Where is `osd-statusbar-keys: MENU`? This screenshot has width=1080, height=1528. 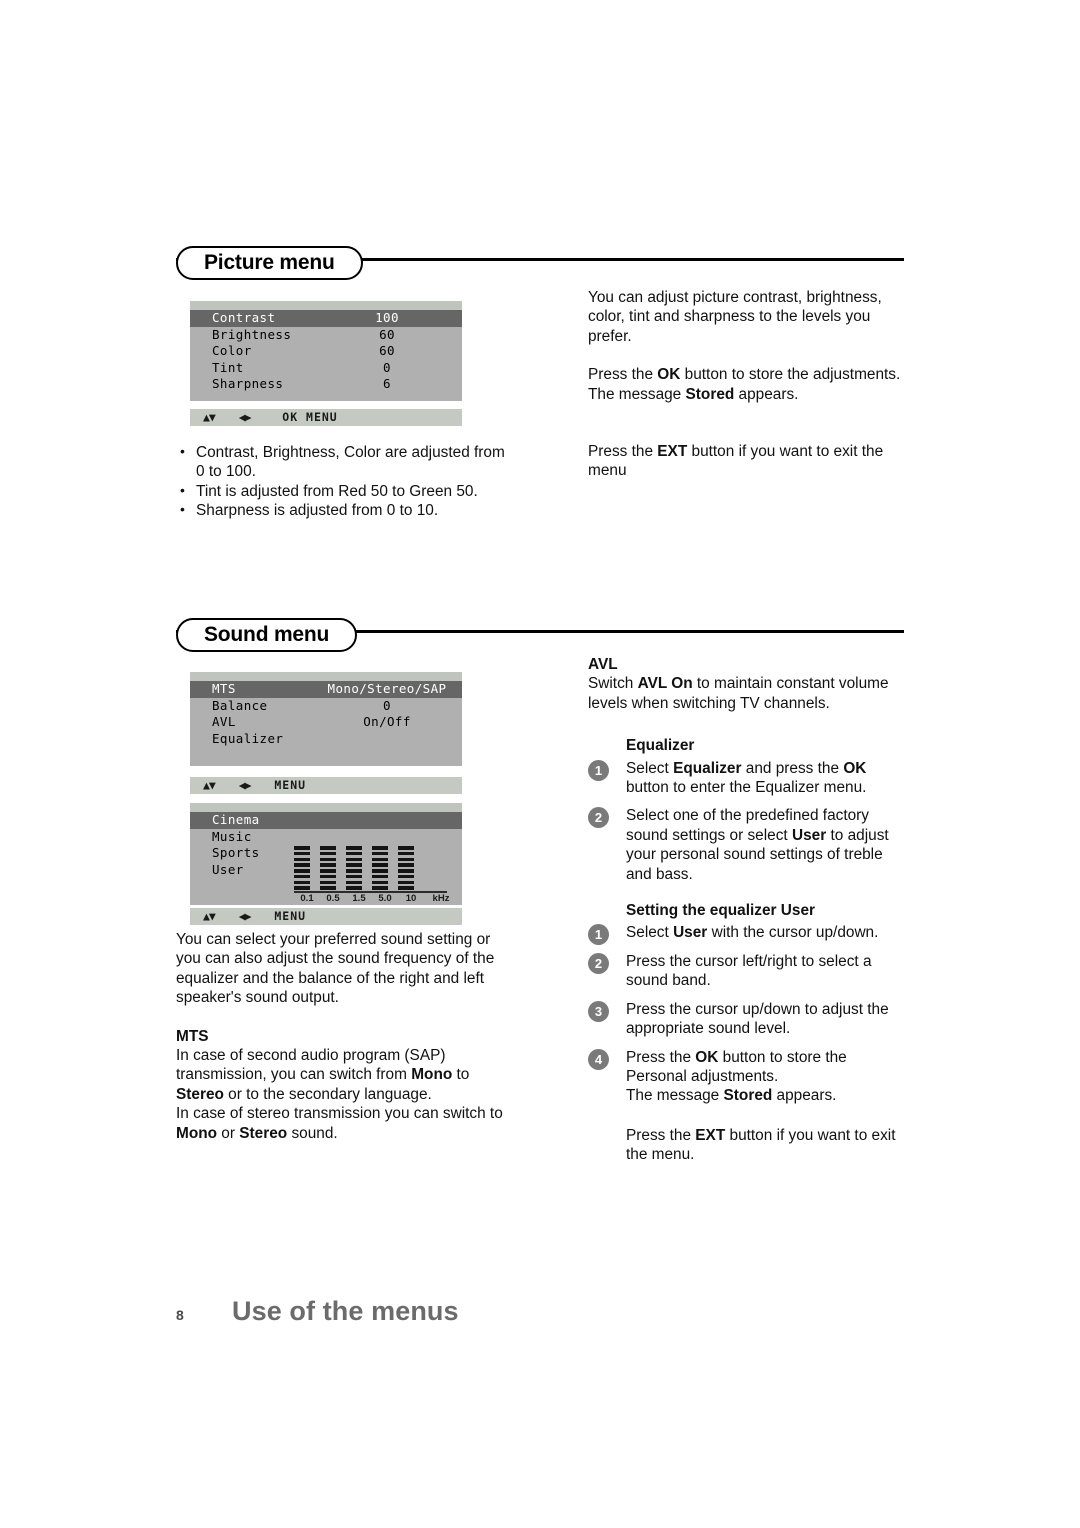
osd-statusbar-keys: MENU is located at coordinates (290, 785).